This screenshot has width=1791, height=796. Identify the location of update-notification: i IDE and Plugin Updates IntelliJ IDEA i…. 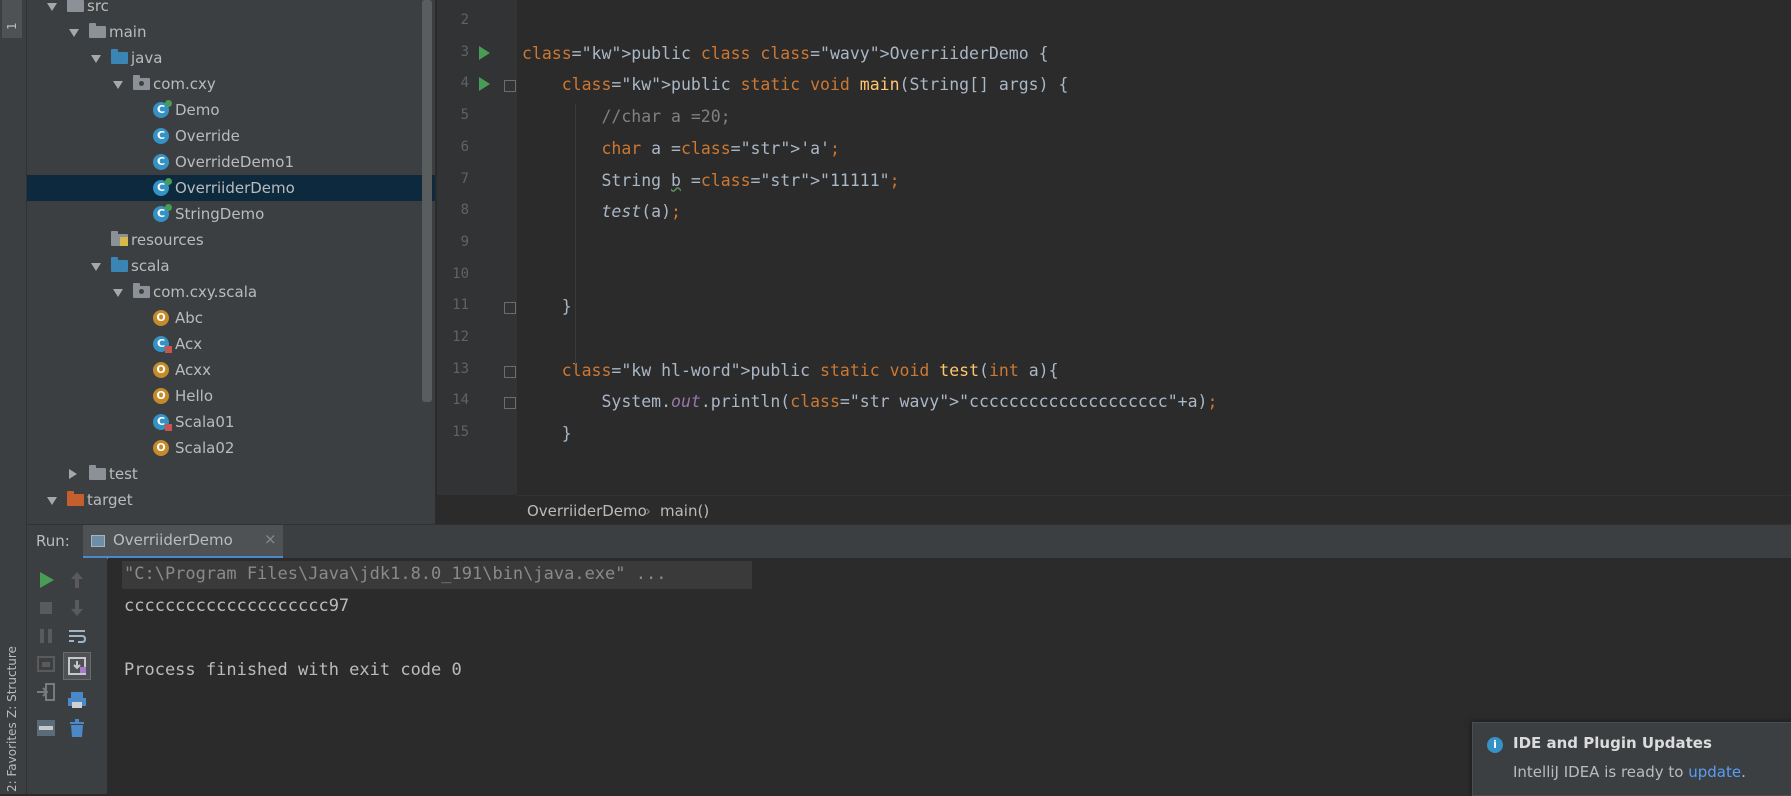
(1631, 759).